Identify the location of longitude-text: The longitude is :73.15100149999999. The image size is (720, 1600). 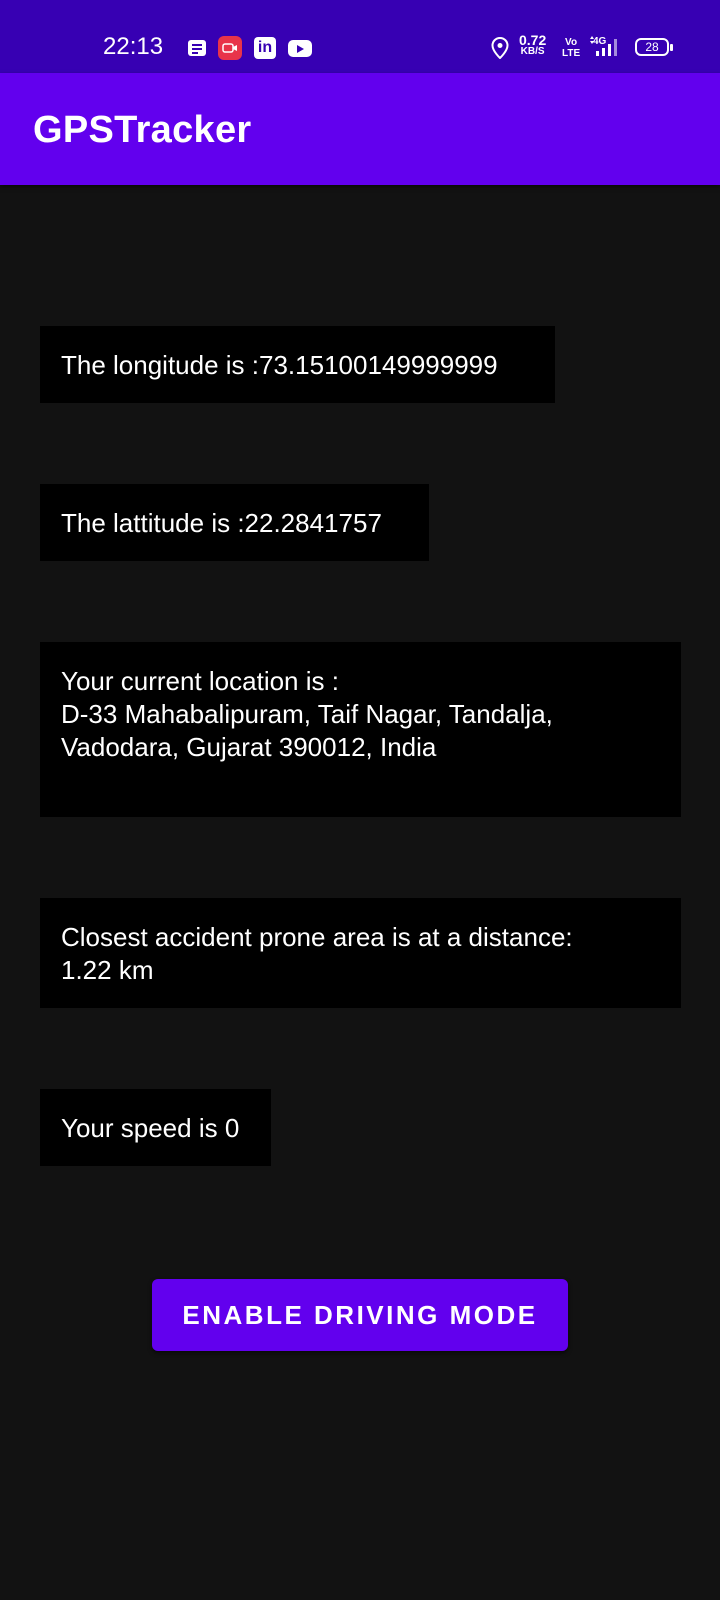
(279, 365).